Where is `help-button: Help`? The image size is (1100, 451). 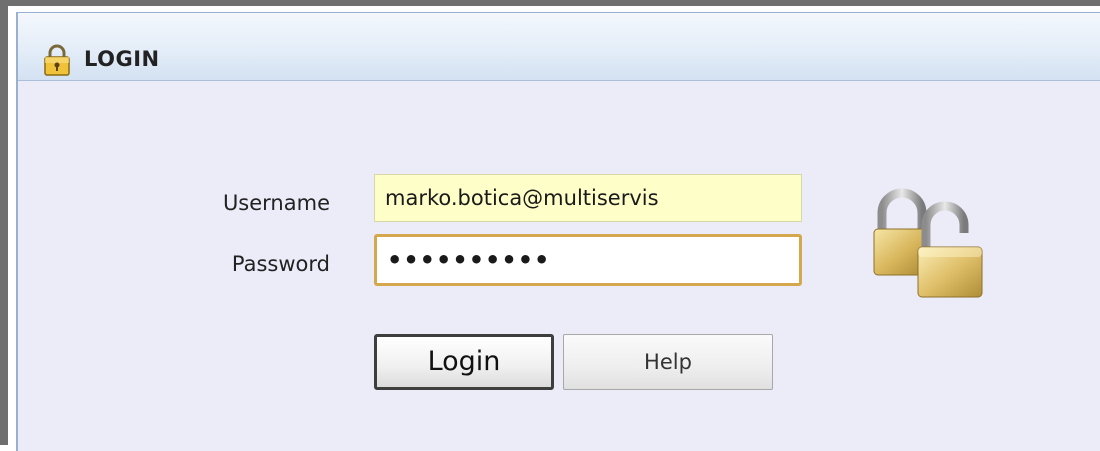 help-button: Help is located at coordinates (668, 362).